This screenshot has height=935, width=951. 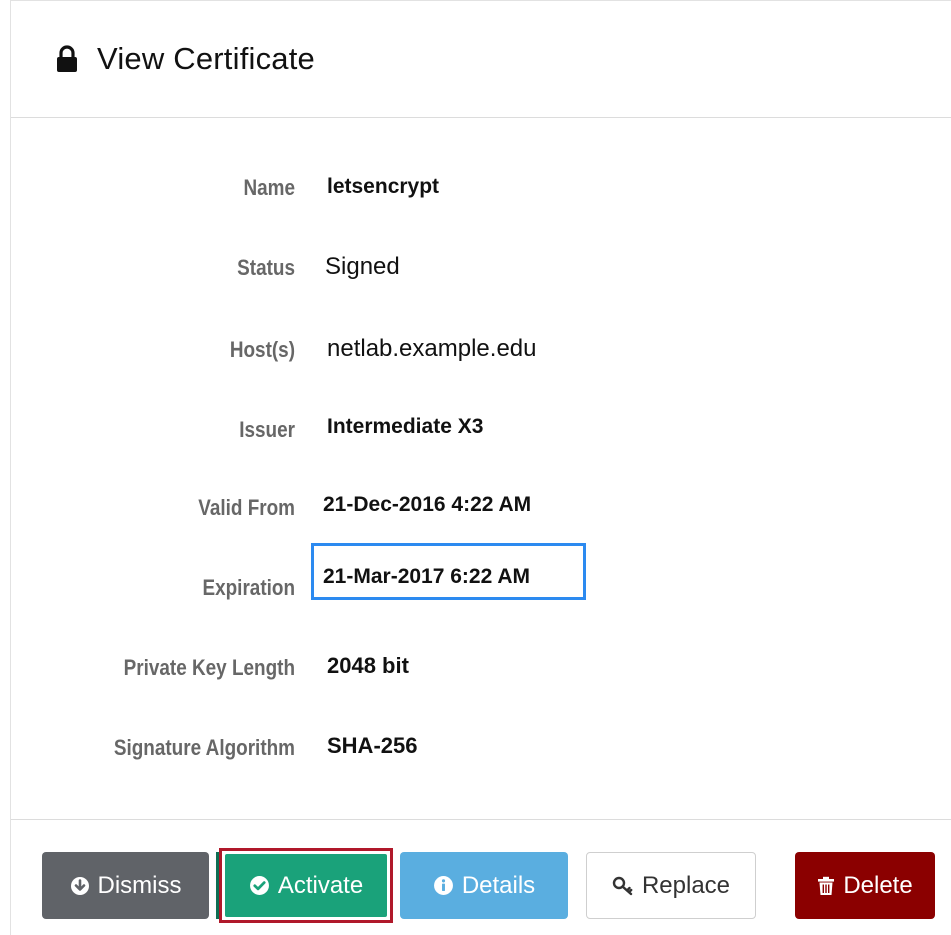 I want to click on page-title: View Certificate, so click(x=206, y=58).